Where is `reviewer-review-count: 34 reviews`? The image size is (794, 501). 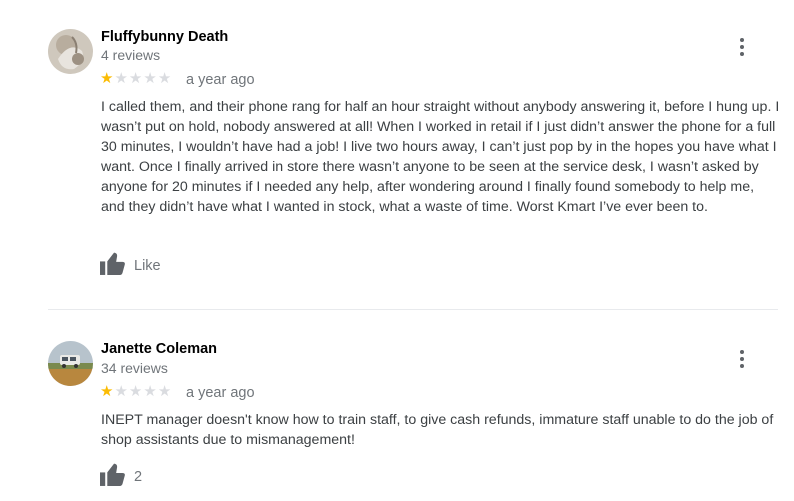 reviewer-review-count: 34 reviews is located at coordinates (134, 368).